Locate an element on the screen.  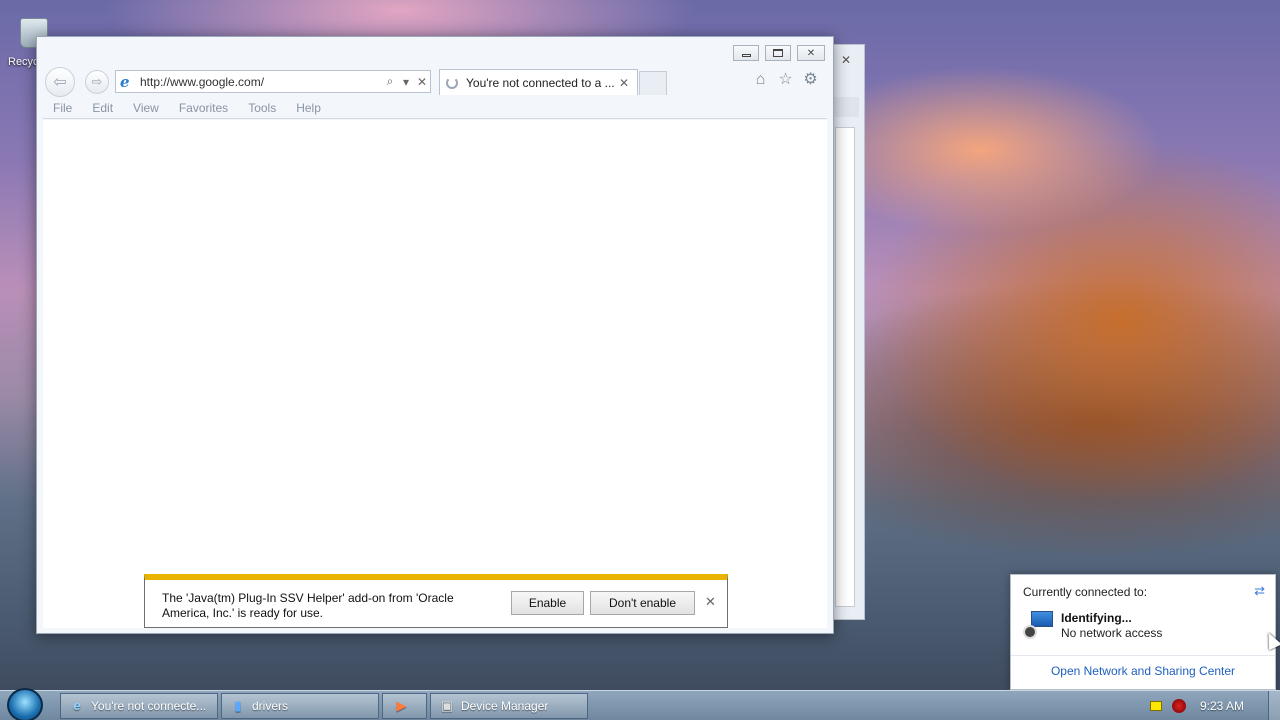
window-caption-buttons: ✕ is located at coordinates (779, 53).